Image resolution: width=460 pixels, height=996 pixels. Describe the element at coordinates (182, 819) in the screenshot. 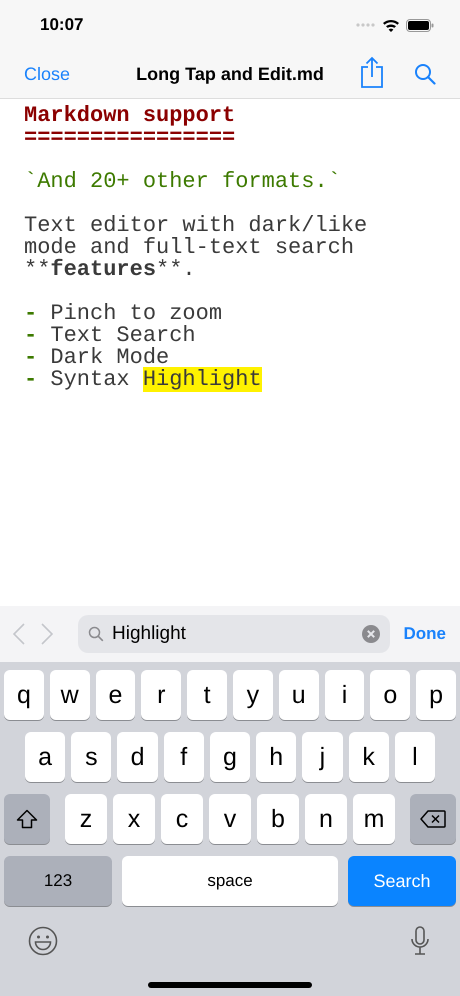

I see `key: c` at that location.